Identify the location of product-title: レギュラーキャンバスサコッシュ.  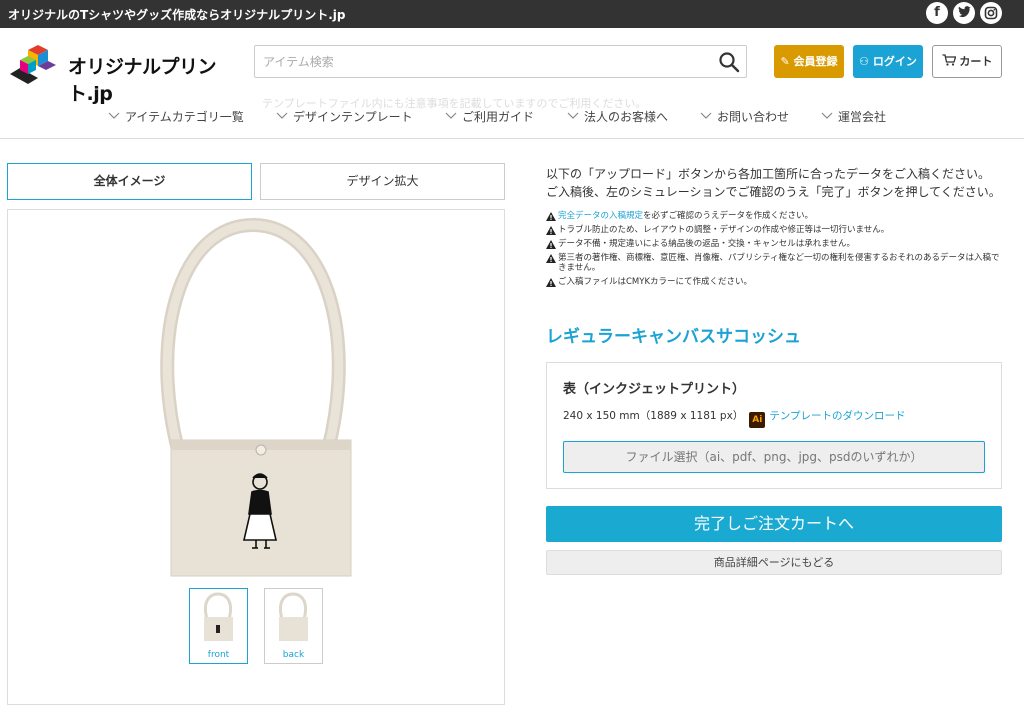
(673, 337).